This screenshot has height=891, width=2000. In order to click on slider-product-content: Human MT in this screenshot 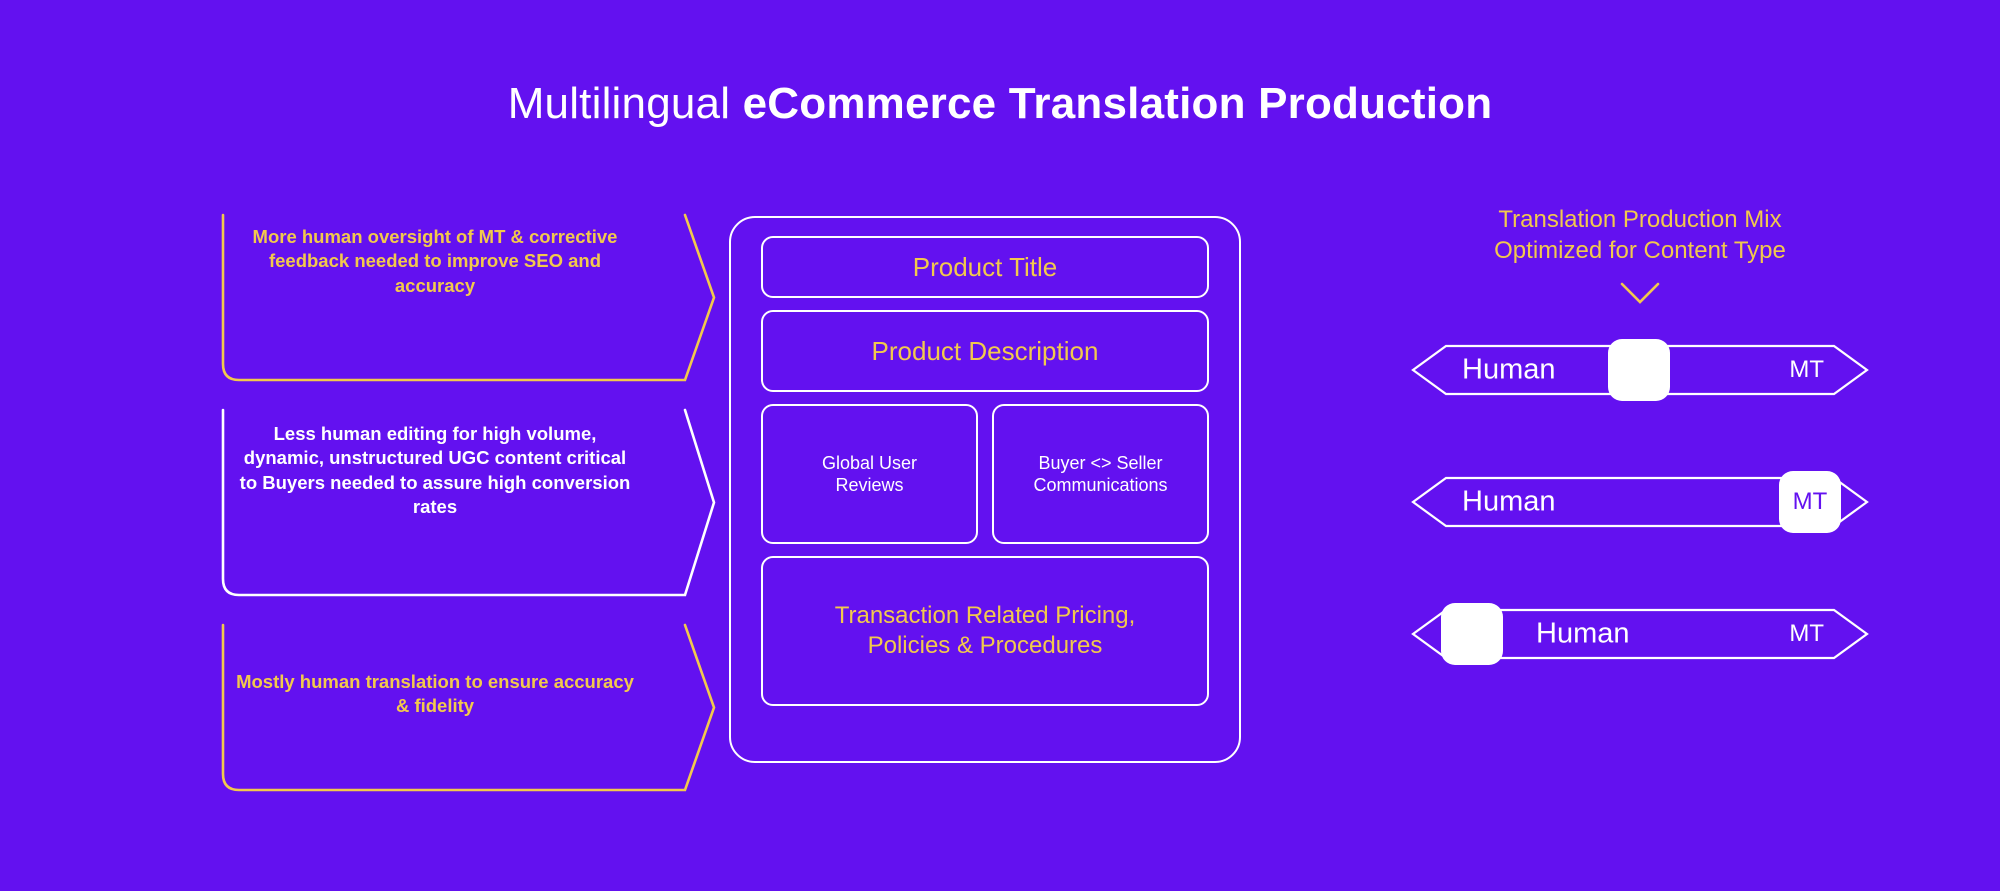, I will do `click(1640, 370)`.